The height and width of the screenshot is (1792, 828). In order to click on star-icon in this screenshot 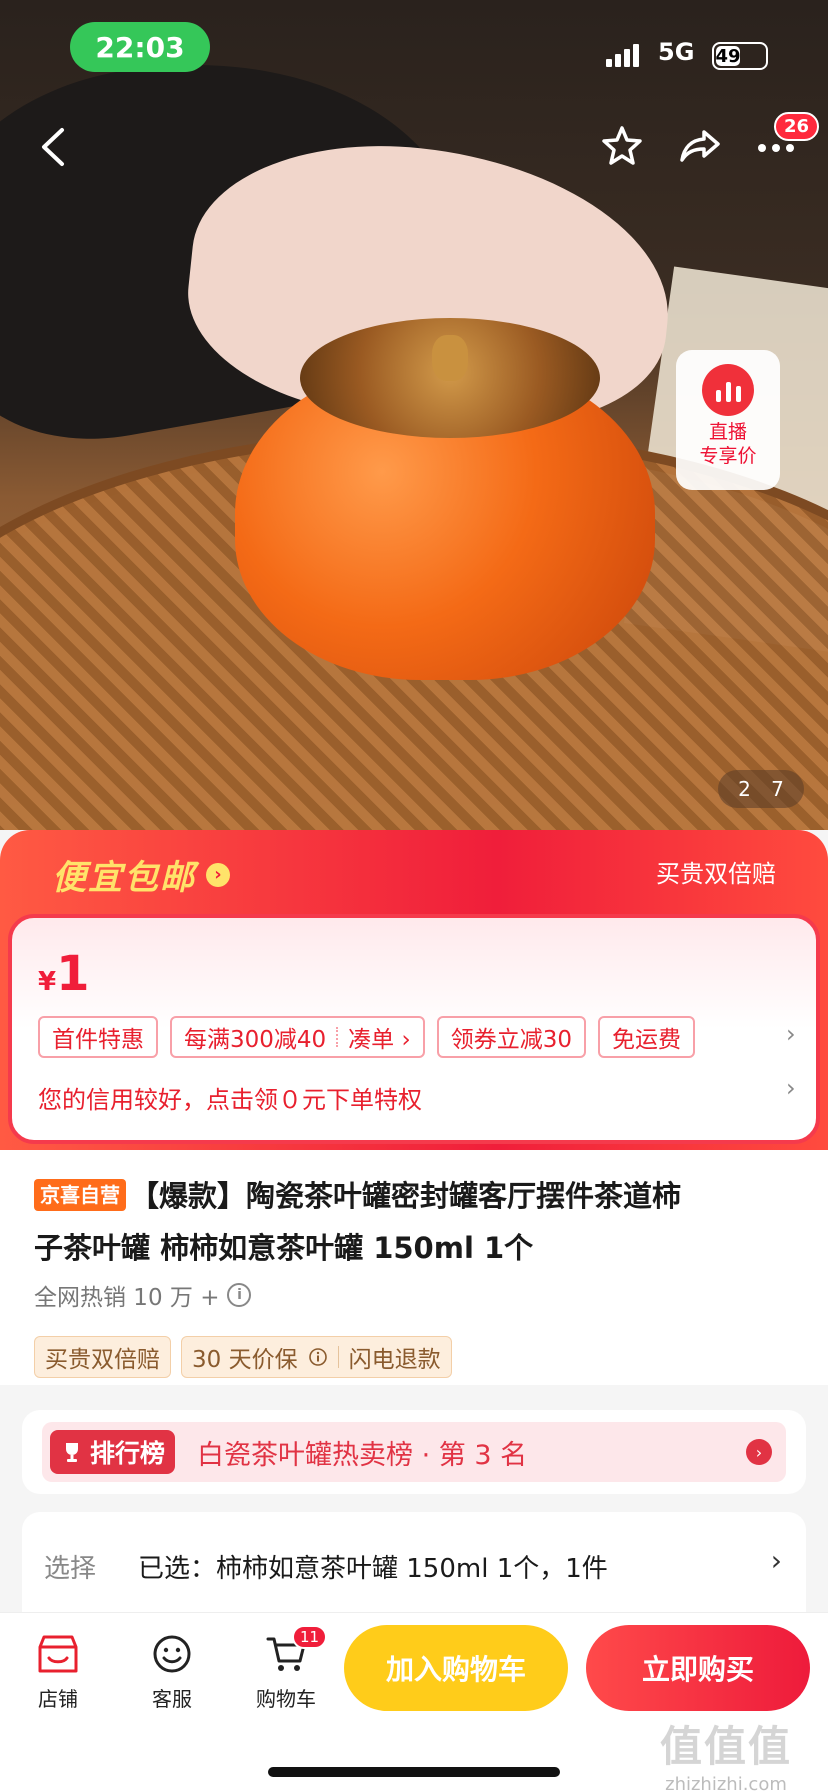, I will do `click(622, 145)`.